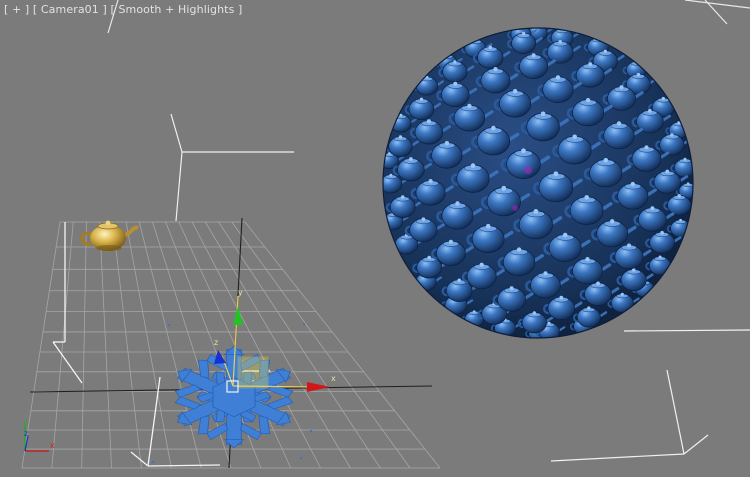 The height and width of the screenshot is (477, 750). Describe the element at coordinates (109, 235) in the screenshot. I see `teapot-object` at that location.